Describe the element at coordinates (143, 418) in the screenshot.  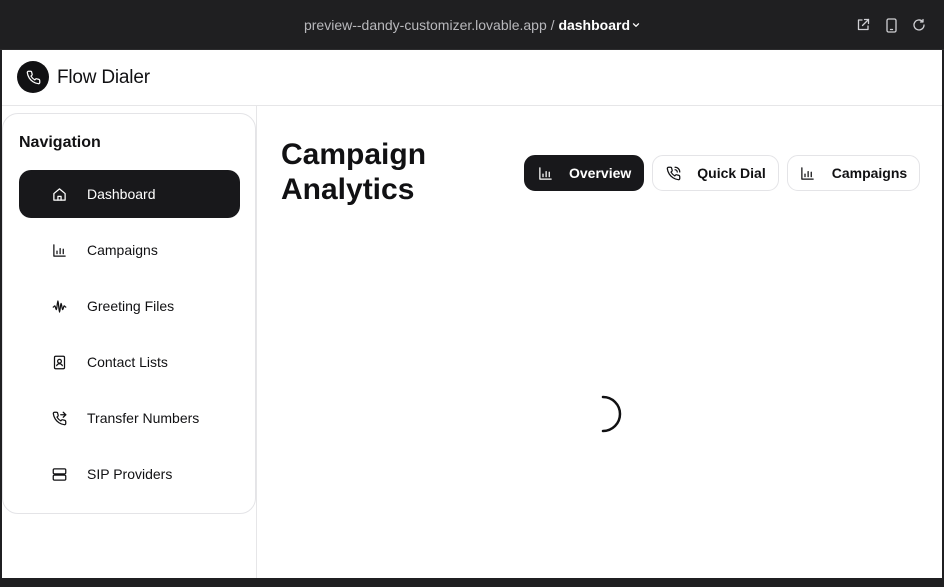
I see `sidebar-item-label: Transfer Numbers` at that location.